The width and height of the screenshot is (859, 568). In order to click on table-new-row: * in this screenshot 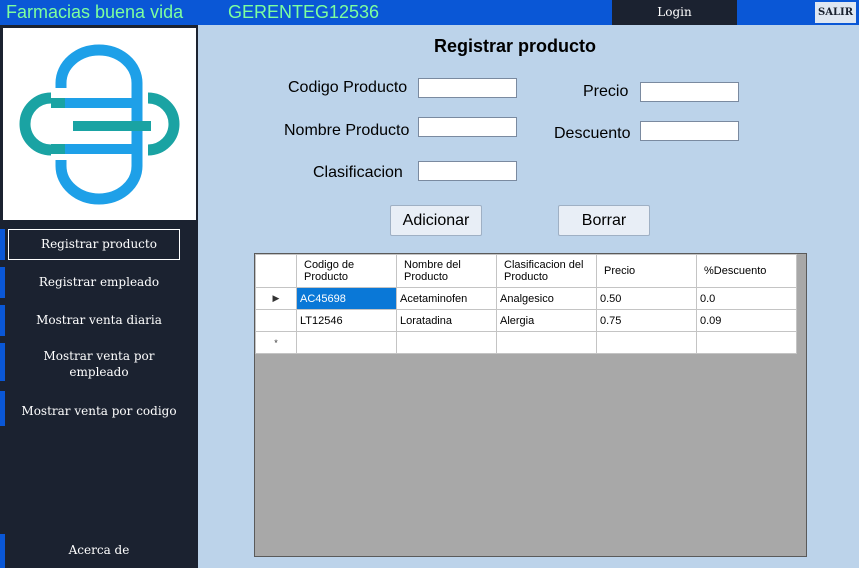, I will do `click(526, 342)`.